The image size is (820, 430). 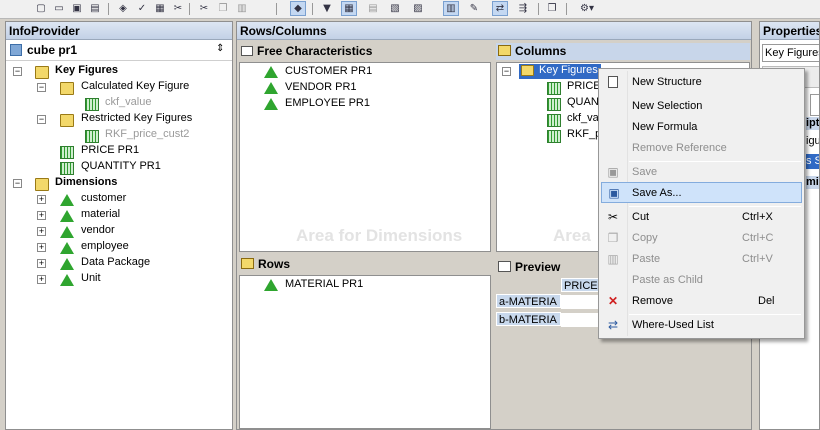 I want to click on col-item: RKF_p, so click(x=584, y=134).